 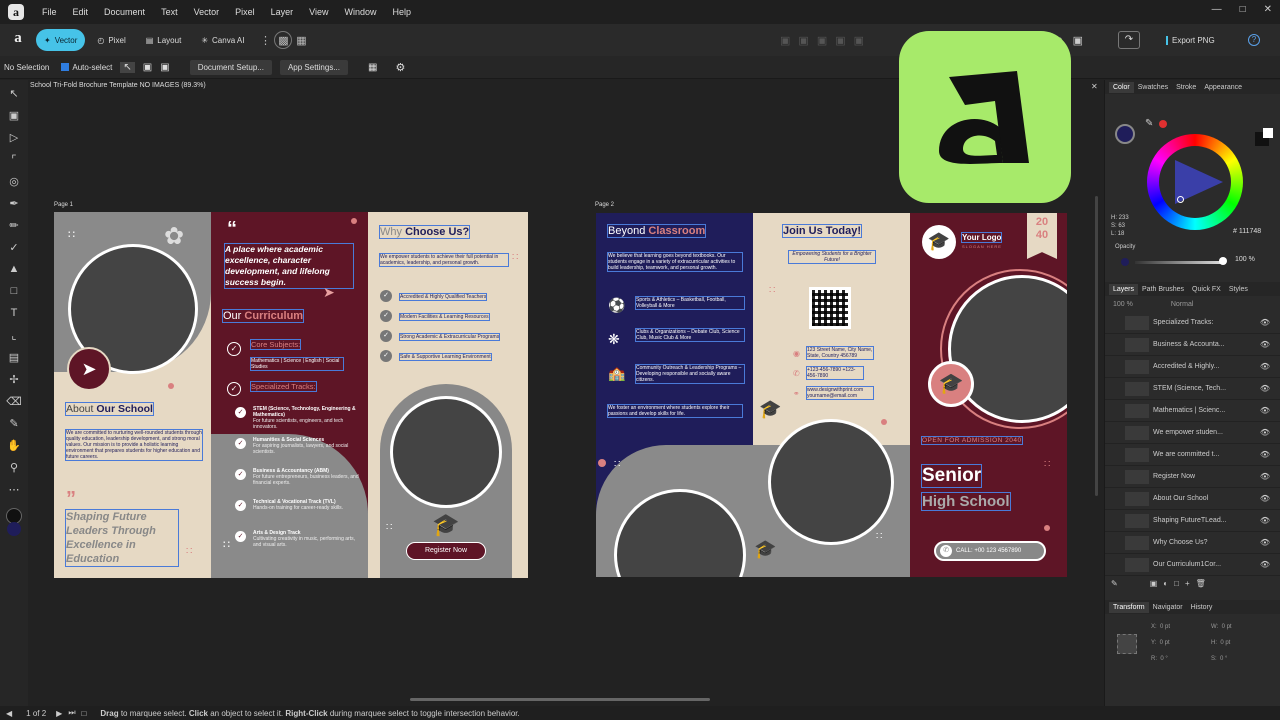 What do you see at coordinates (402, 12) in the screenshot?
I see `menu-help: Help` at bounding box center [402, 12].